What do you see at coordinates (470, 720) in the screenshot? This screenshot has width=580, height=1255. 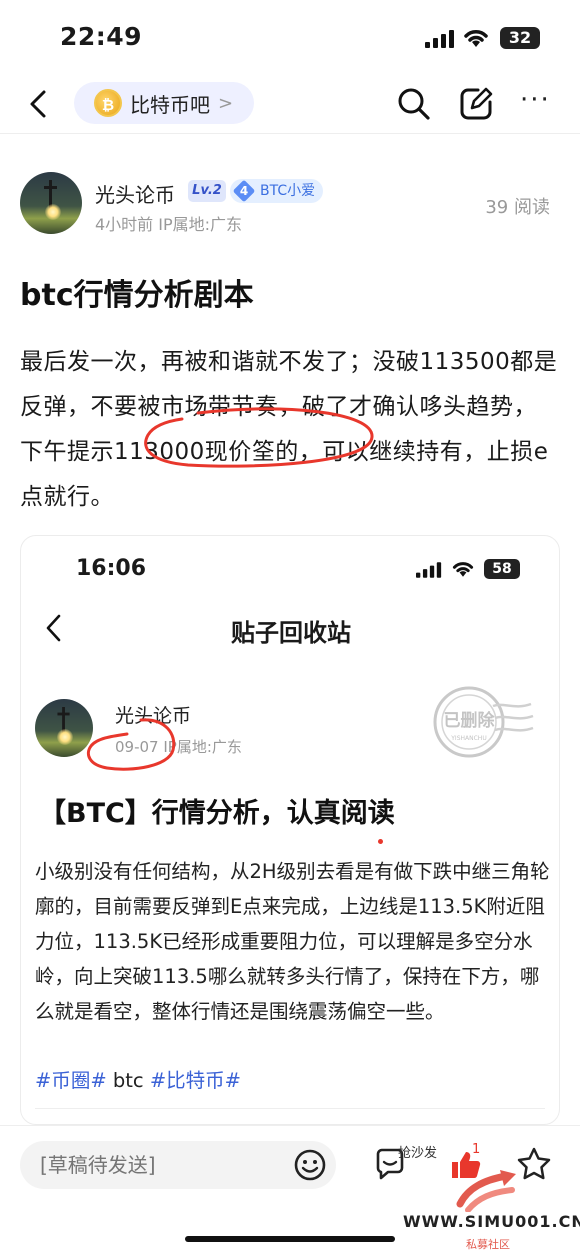 I see `stamp-text: 已删除` at bounding box center [470, 720].